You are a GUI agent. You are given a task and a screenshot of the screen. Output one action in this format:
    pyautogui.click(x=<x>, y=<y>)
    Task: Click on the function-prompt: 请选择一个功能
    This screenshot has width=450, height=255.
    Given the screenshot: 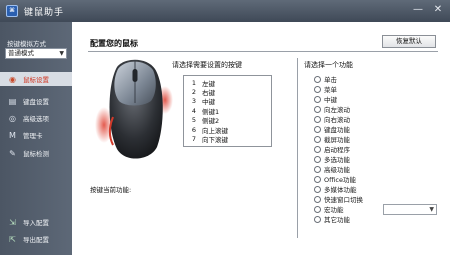 What is the action you would take?
    pyautogui.click(x=328, y=65)
    